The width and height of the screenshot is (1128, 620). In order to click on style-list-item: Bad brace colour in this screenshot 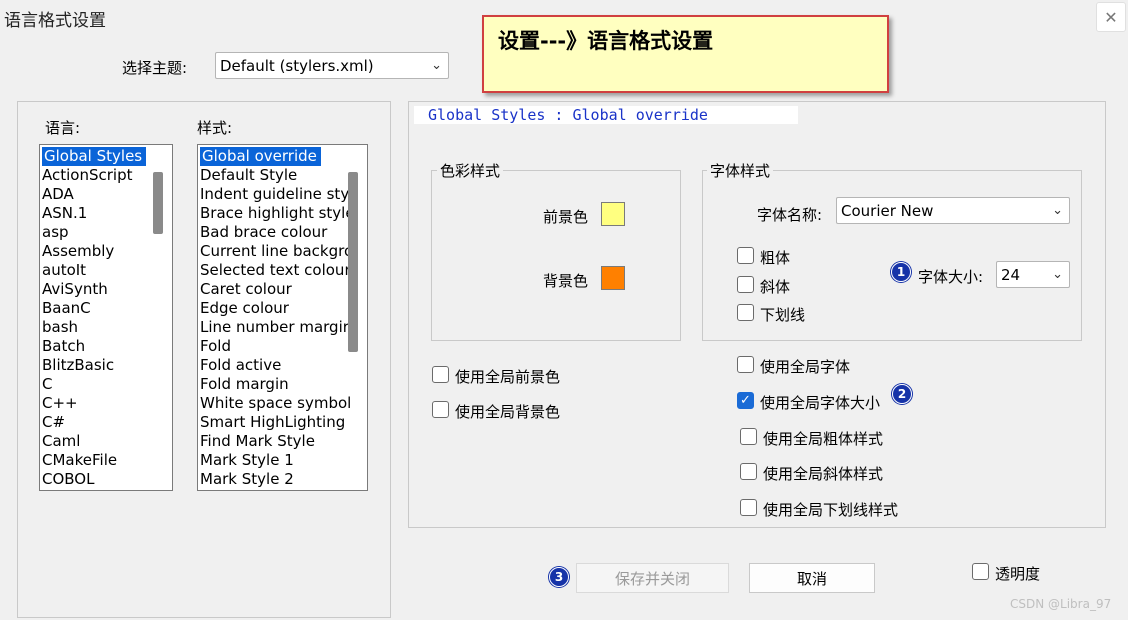, I will do `click(282, 232)`.